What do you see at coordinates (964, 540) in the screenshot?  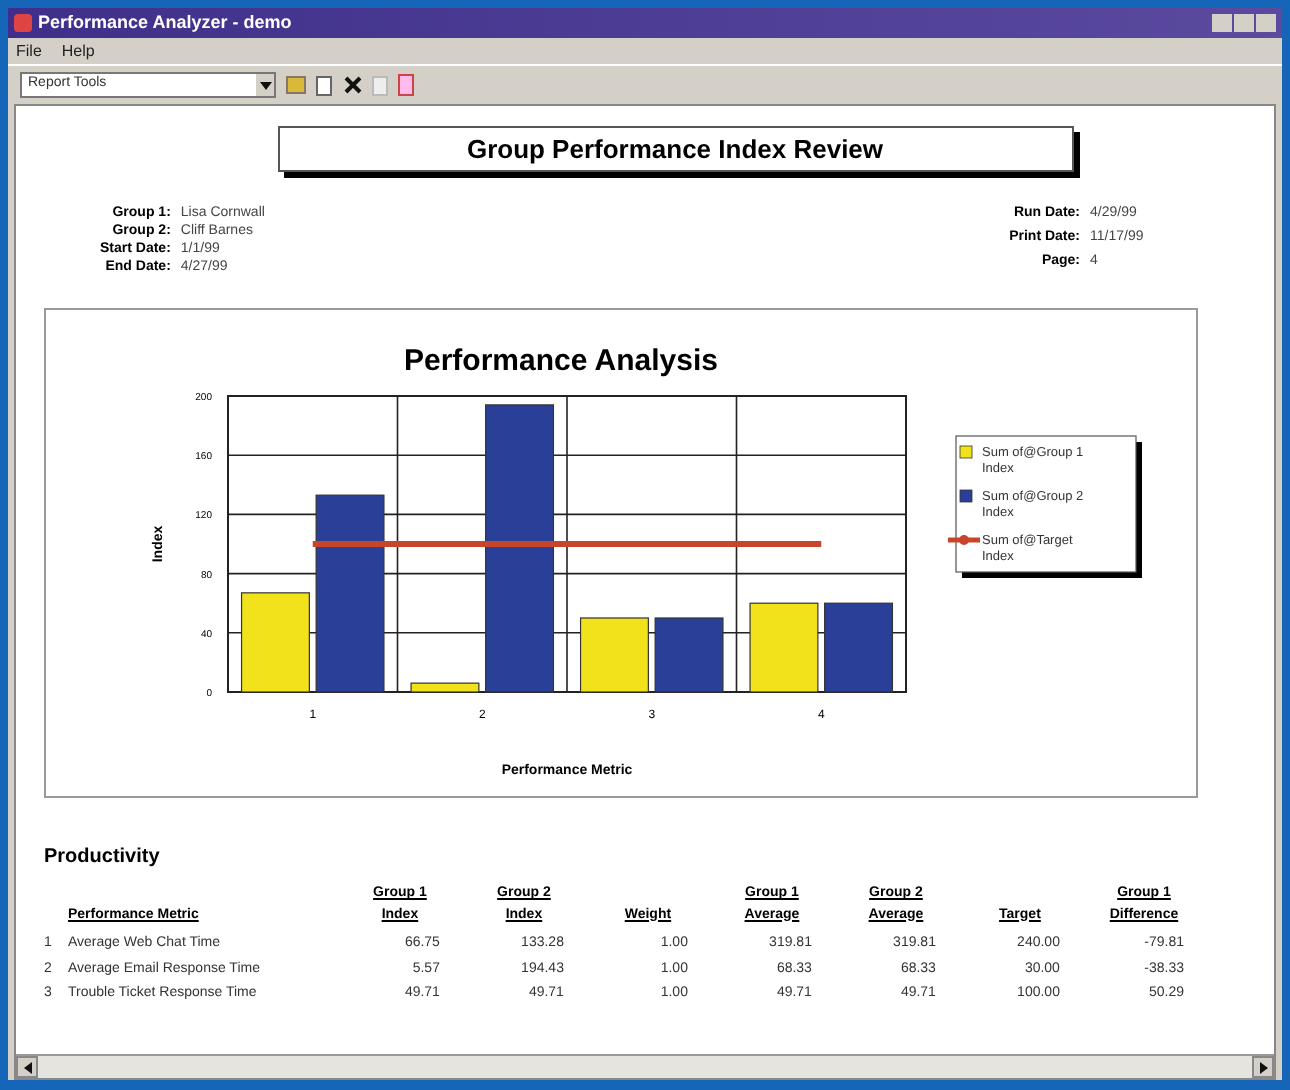 I see `legend-line-icon` at bounding box center [964, 540].